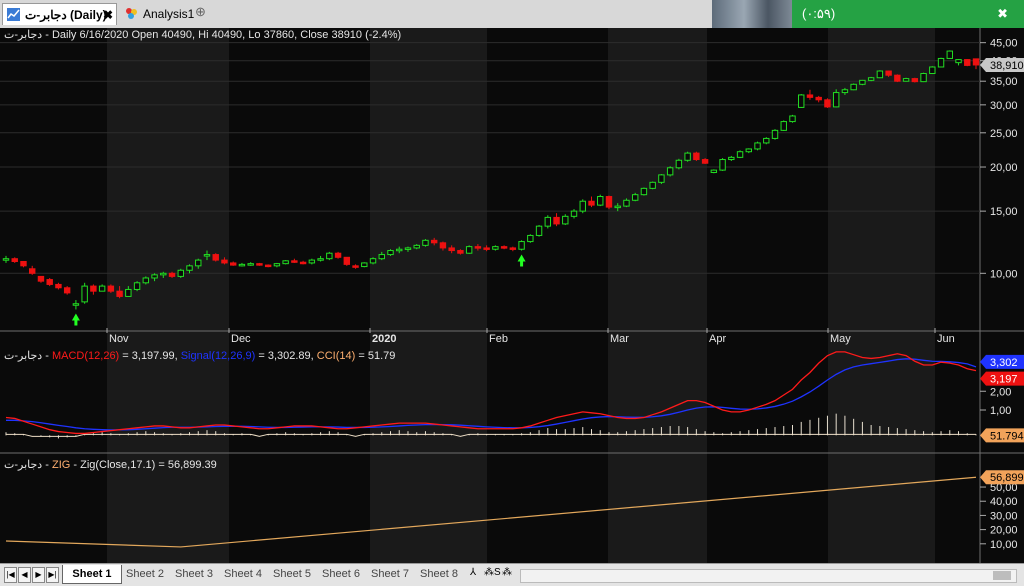  What do you see at coordinates (492, 572) in the screenshot?
I see `sheet-option-button-2: ⁂S` at bounding box center [492, 572].